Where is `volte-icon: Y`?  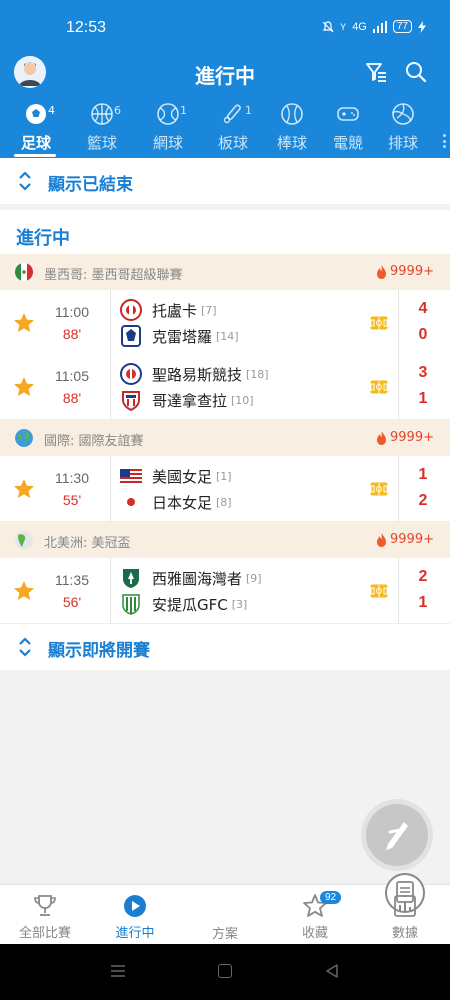 volte-icon: Y is located at coordinates (343, 26).